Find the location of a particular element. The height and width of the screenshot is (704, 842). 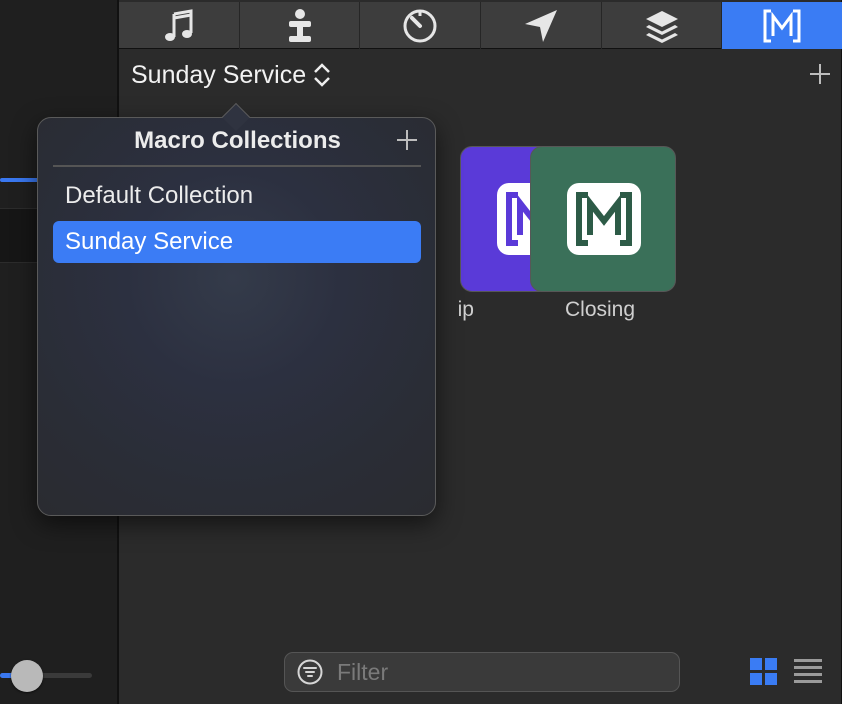

add-collection-button is located at coordinates (407, 140).